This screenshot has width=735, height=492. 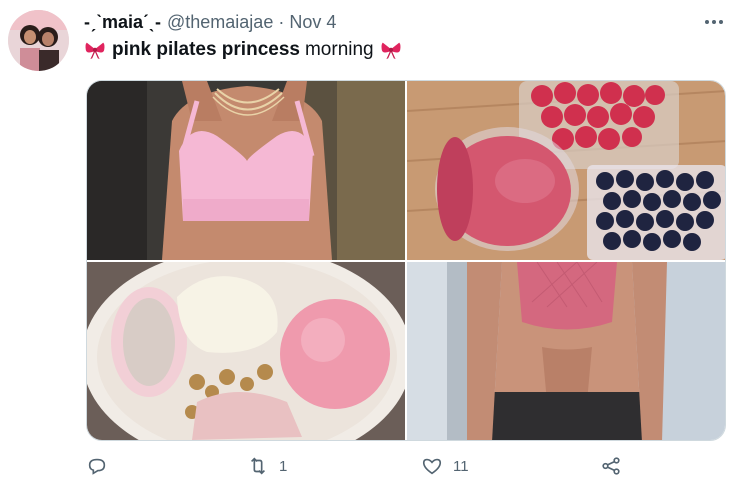 I want to click on like-count: 11, so click(x=461, y=466).